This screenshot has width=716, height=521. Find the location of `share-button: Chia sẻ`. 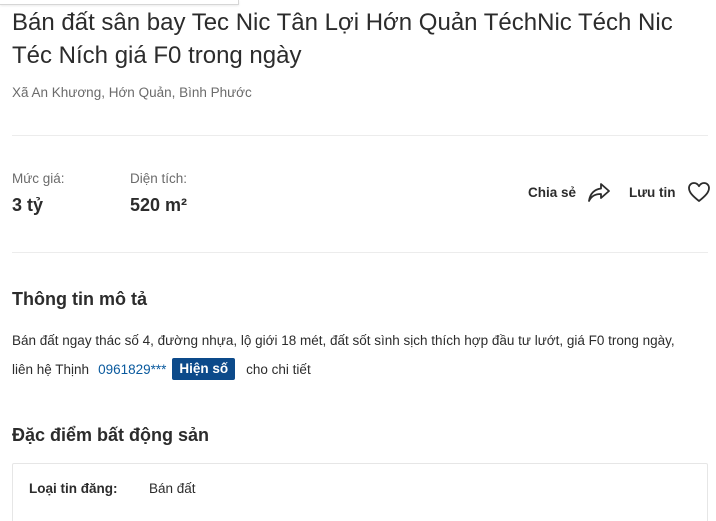

share-button: Chia sẻ is located at coordinates (569, 192).